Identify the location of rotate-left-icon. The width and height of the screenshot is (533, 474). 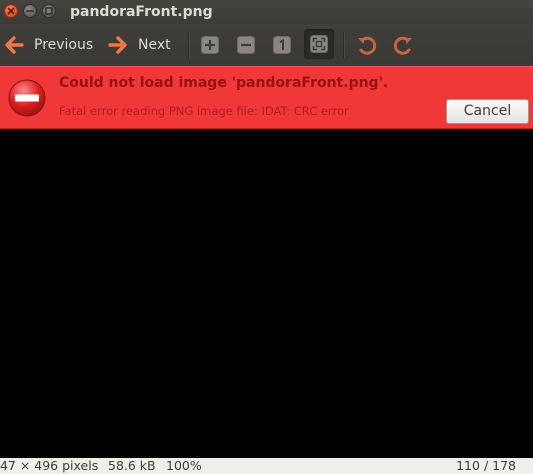
(367, 45).